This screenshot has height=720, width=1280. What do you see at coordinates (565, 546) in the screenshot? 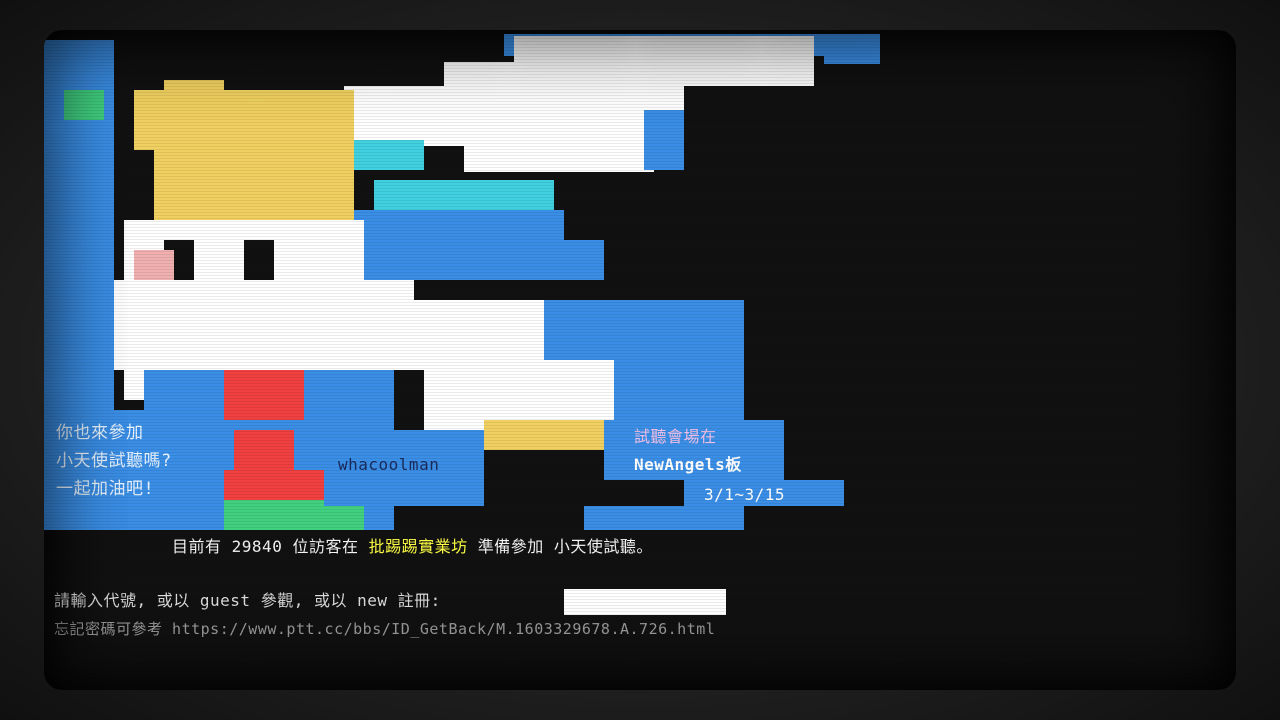
I see `status-suffix: 準備參加 小天使試聽。` at bounding box center [565, 546].